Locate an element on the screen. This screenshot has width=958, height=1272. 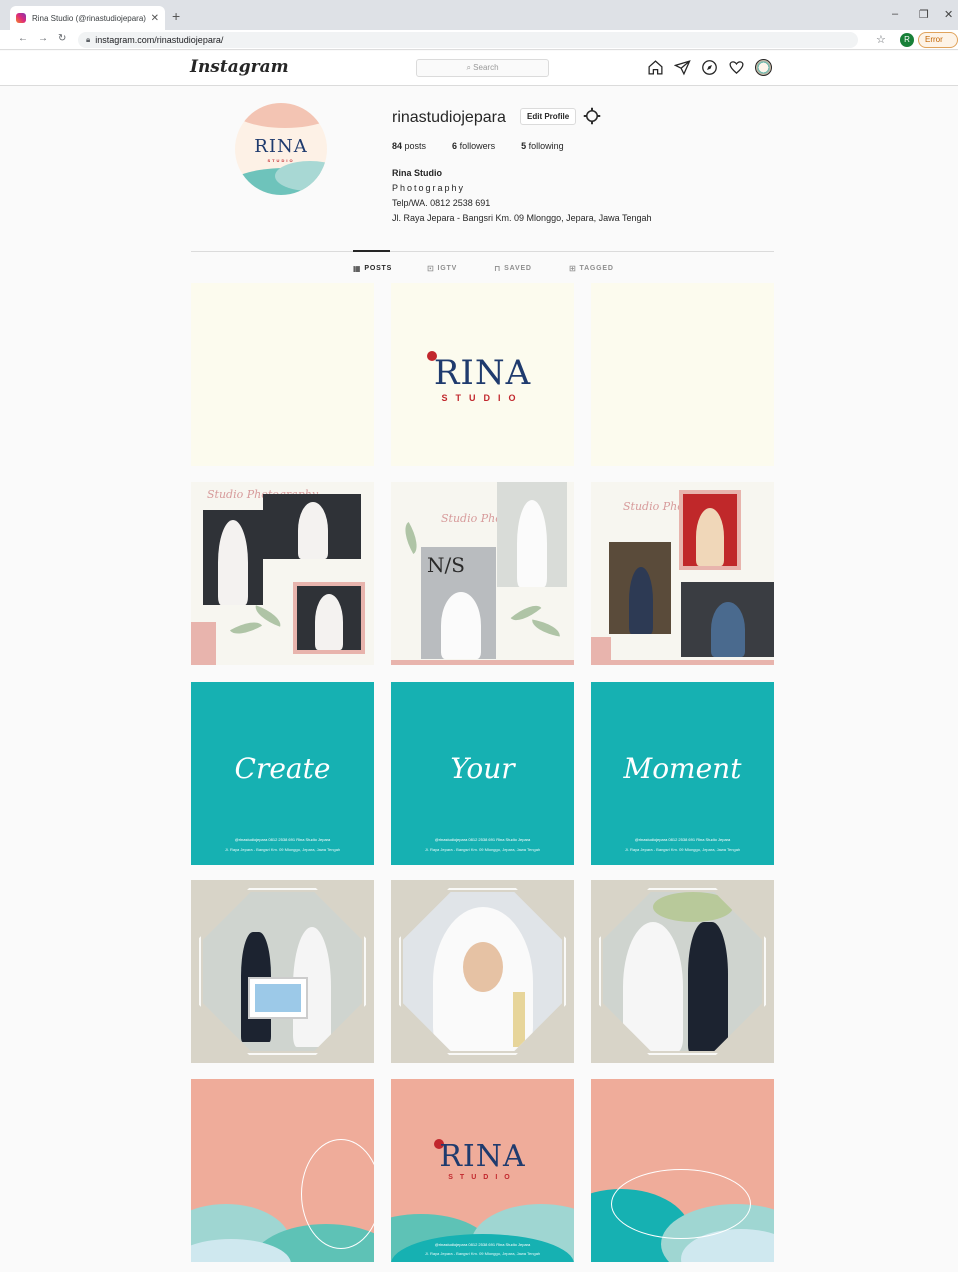
reload-icon: ↻ is located at coordinates (62, 38).